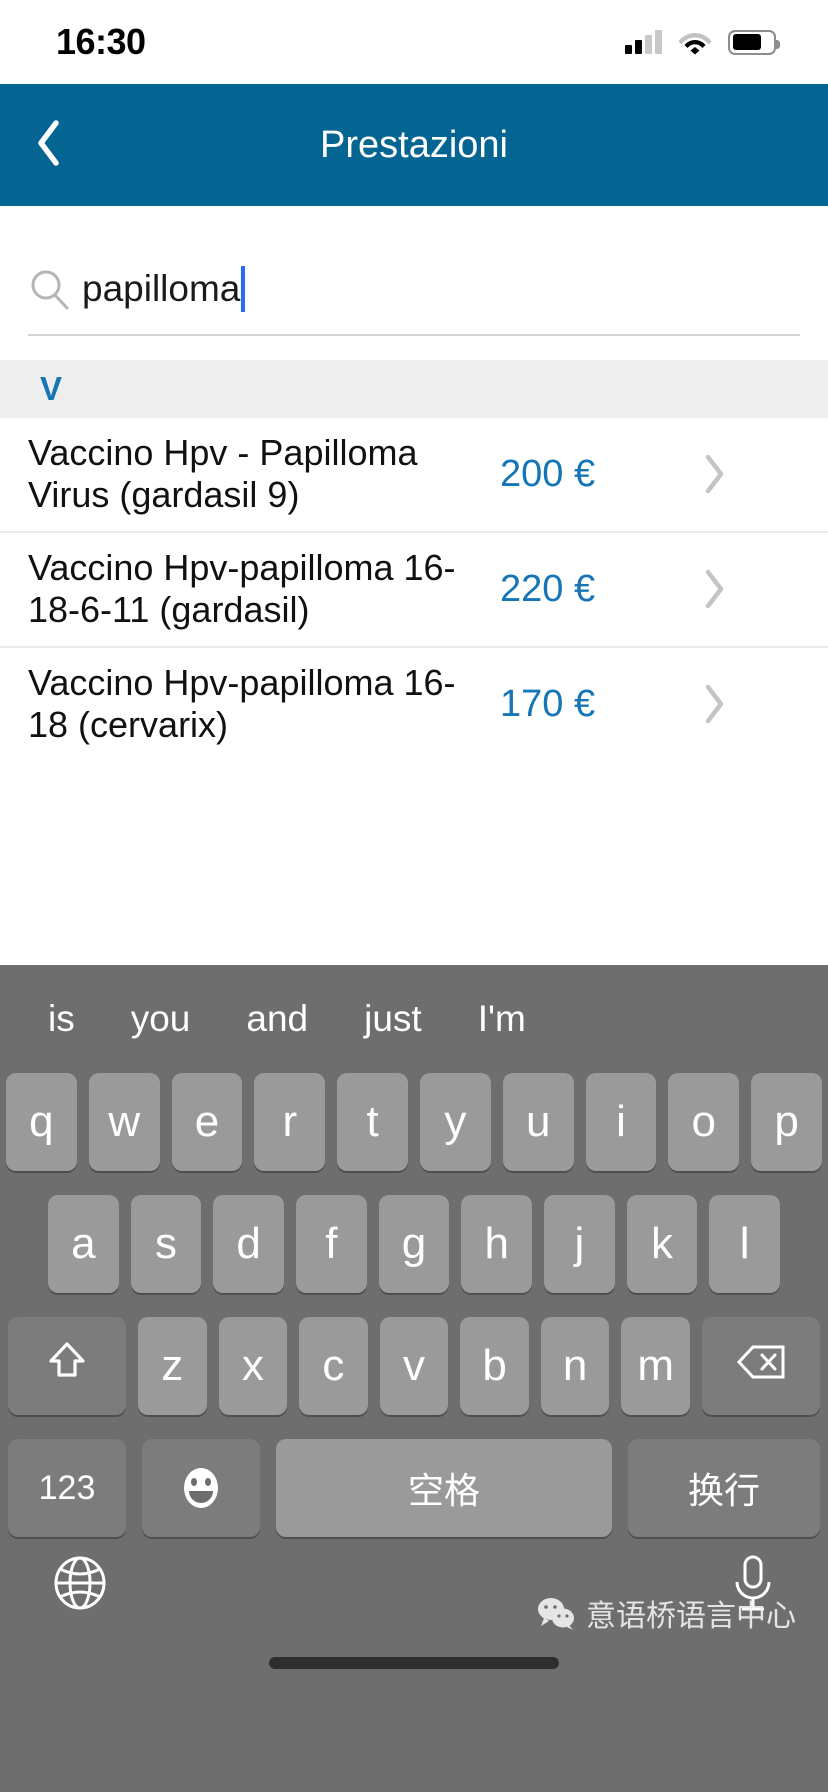 This screenshot has width=828, height=1792. What do you see at coordinates (41, 1122) in the screenshot?
I see `key-q: q` at bounding box center [41, 1122].